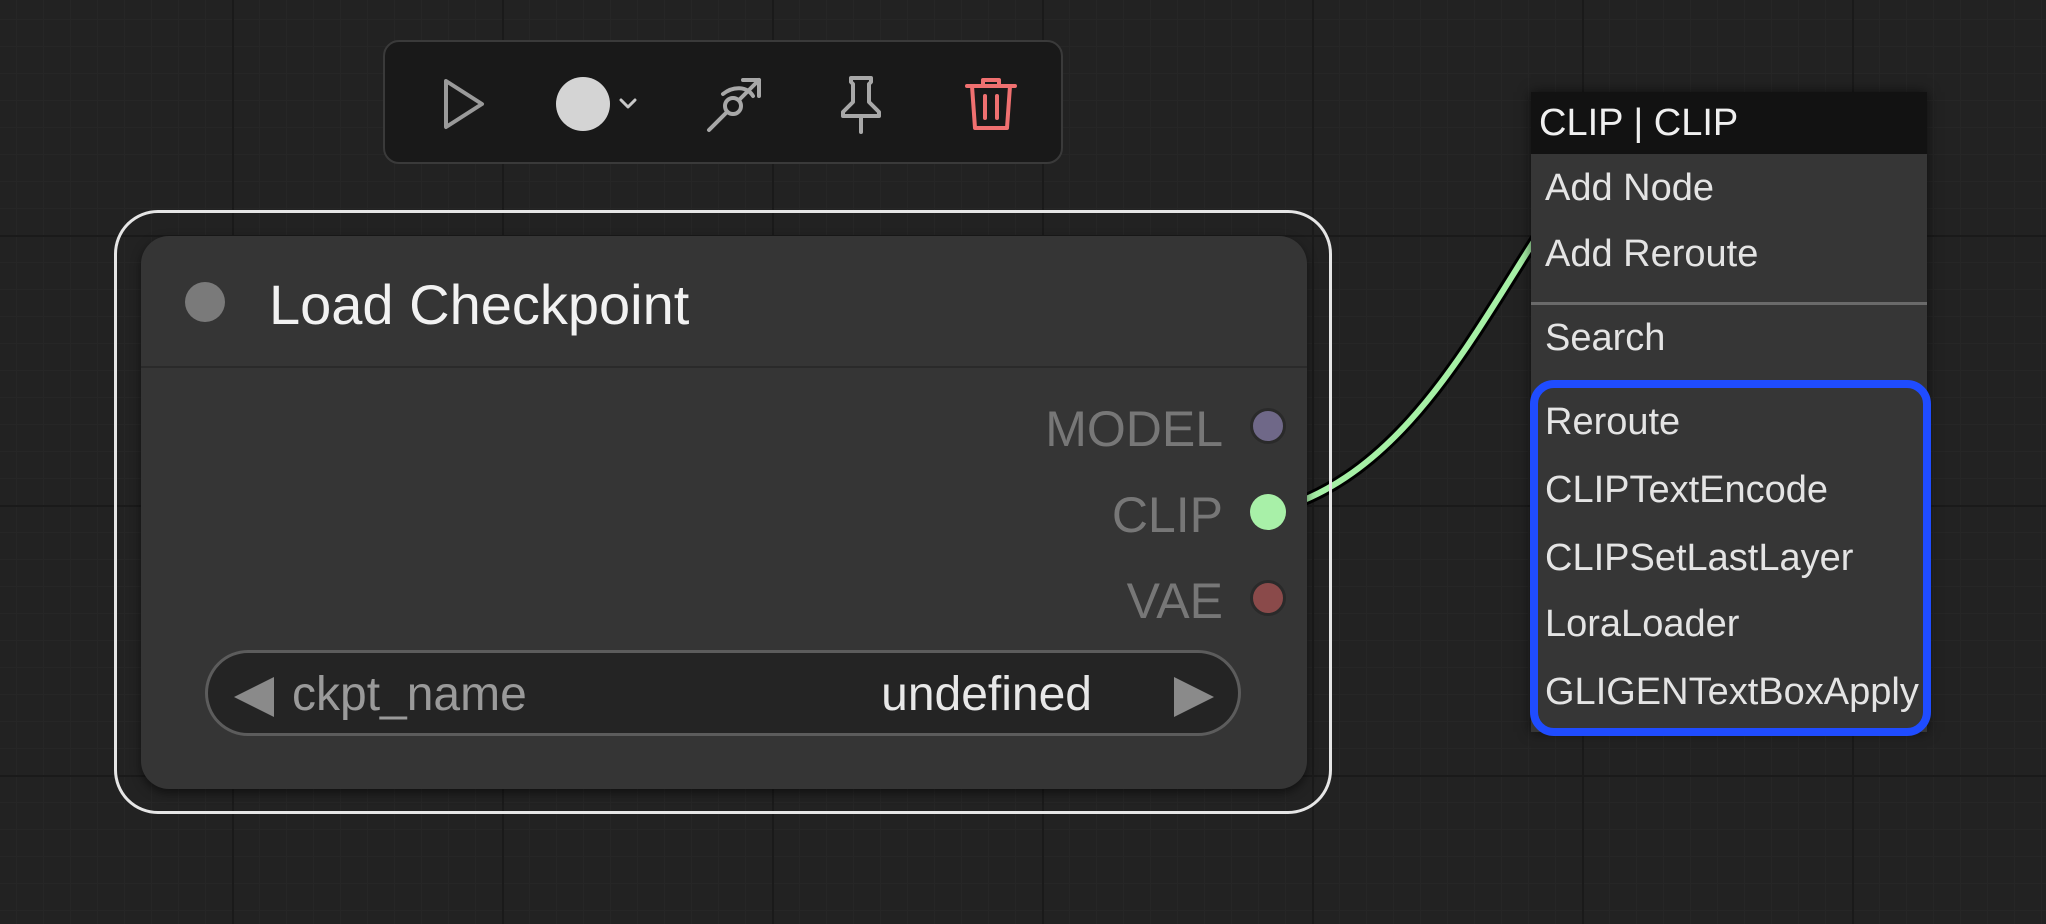  What do you see at coordinates (1729, 422) in the screenshot?
I see `menu-item-reroute: Reroute` at bounding box center [1729, 422].